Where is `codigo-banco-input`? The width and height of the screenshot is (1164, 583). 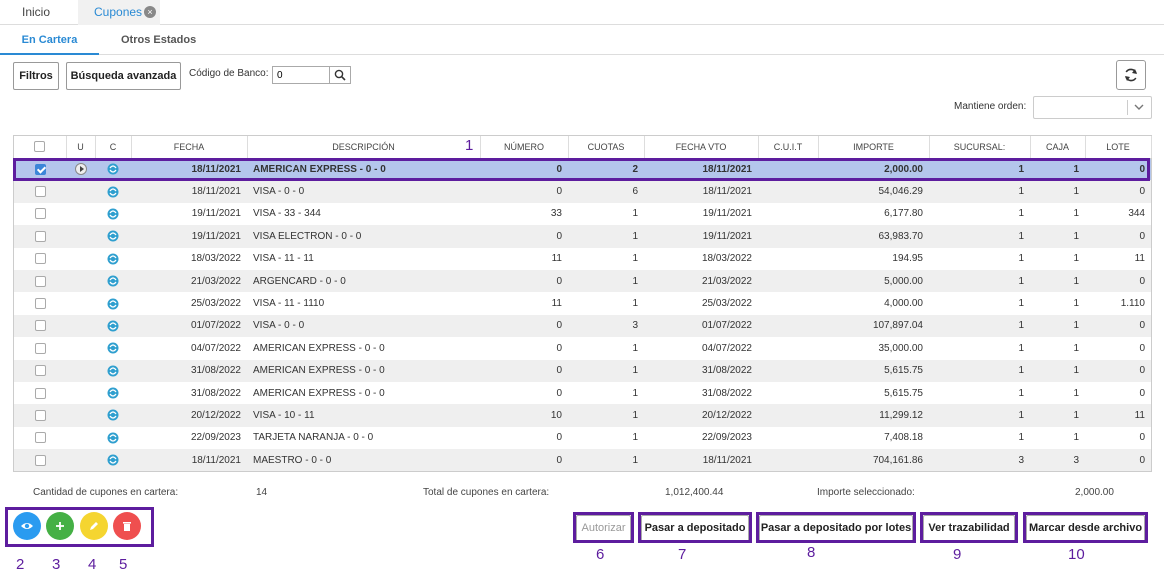 codigo-banco-input is located at coordinates (301, 75).